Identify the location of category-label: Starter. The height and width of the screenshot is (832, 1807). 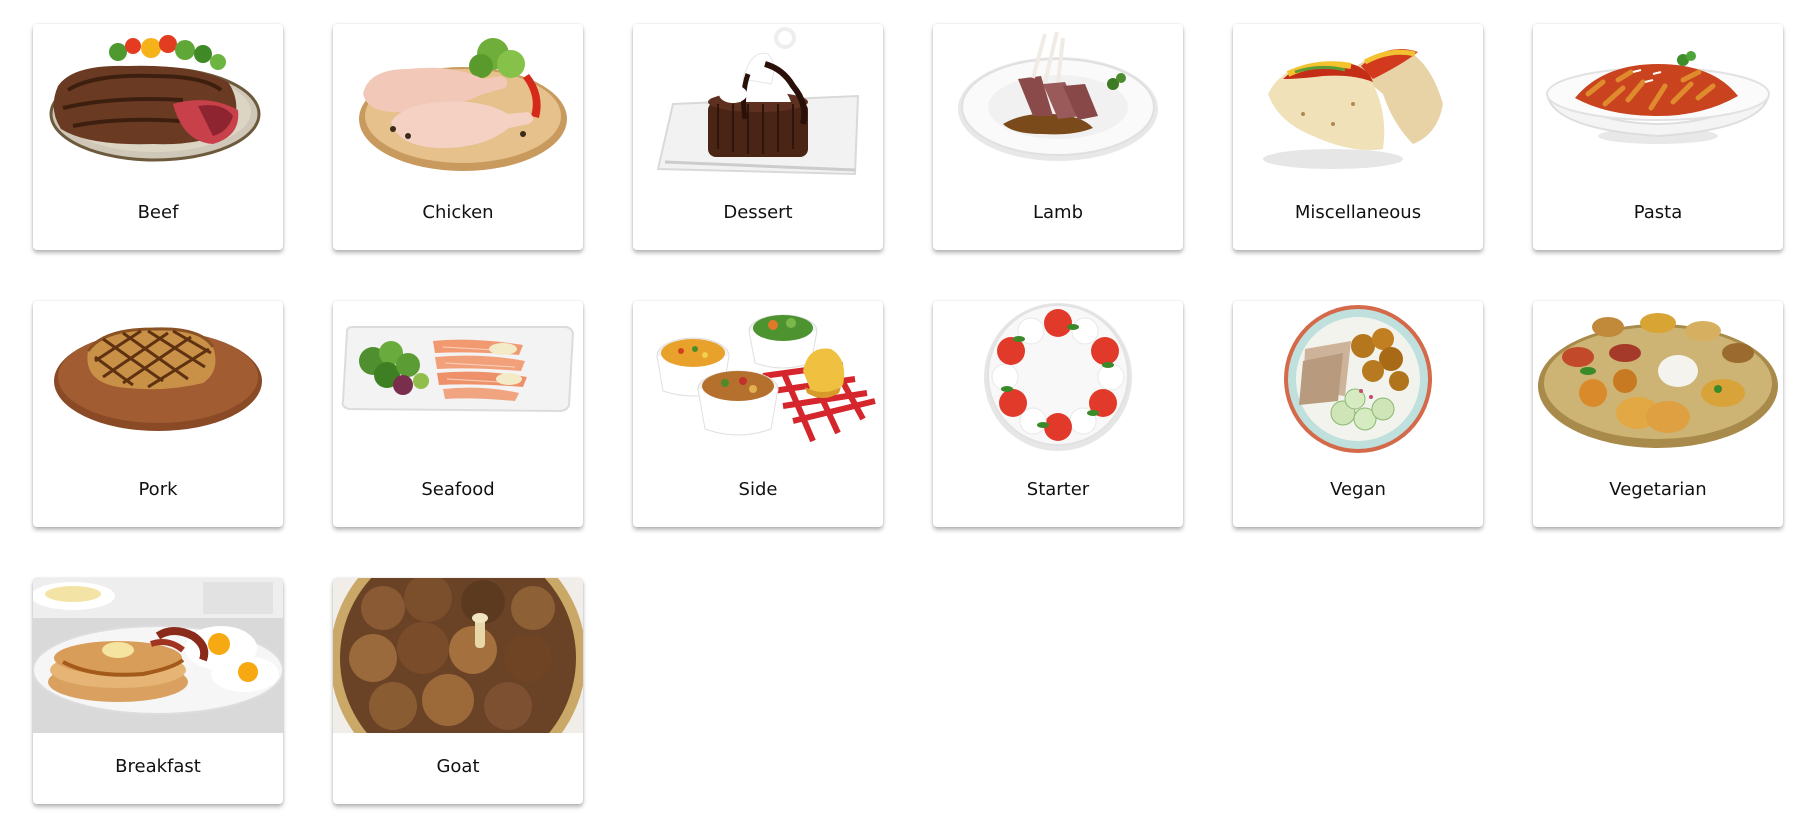
(1058, 489).